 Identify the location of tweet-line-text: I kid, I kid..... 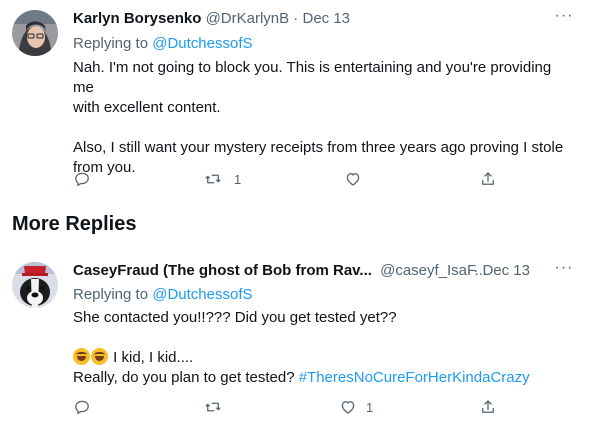
(151, 357).